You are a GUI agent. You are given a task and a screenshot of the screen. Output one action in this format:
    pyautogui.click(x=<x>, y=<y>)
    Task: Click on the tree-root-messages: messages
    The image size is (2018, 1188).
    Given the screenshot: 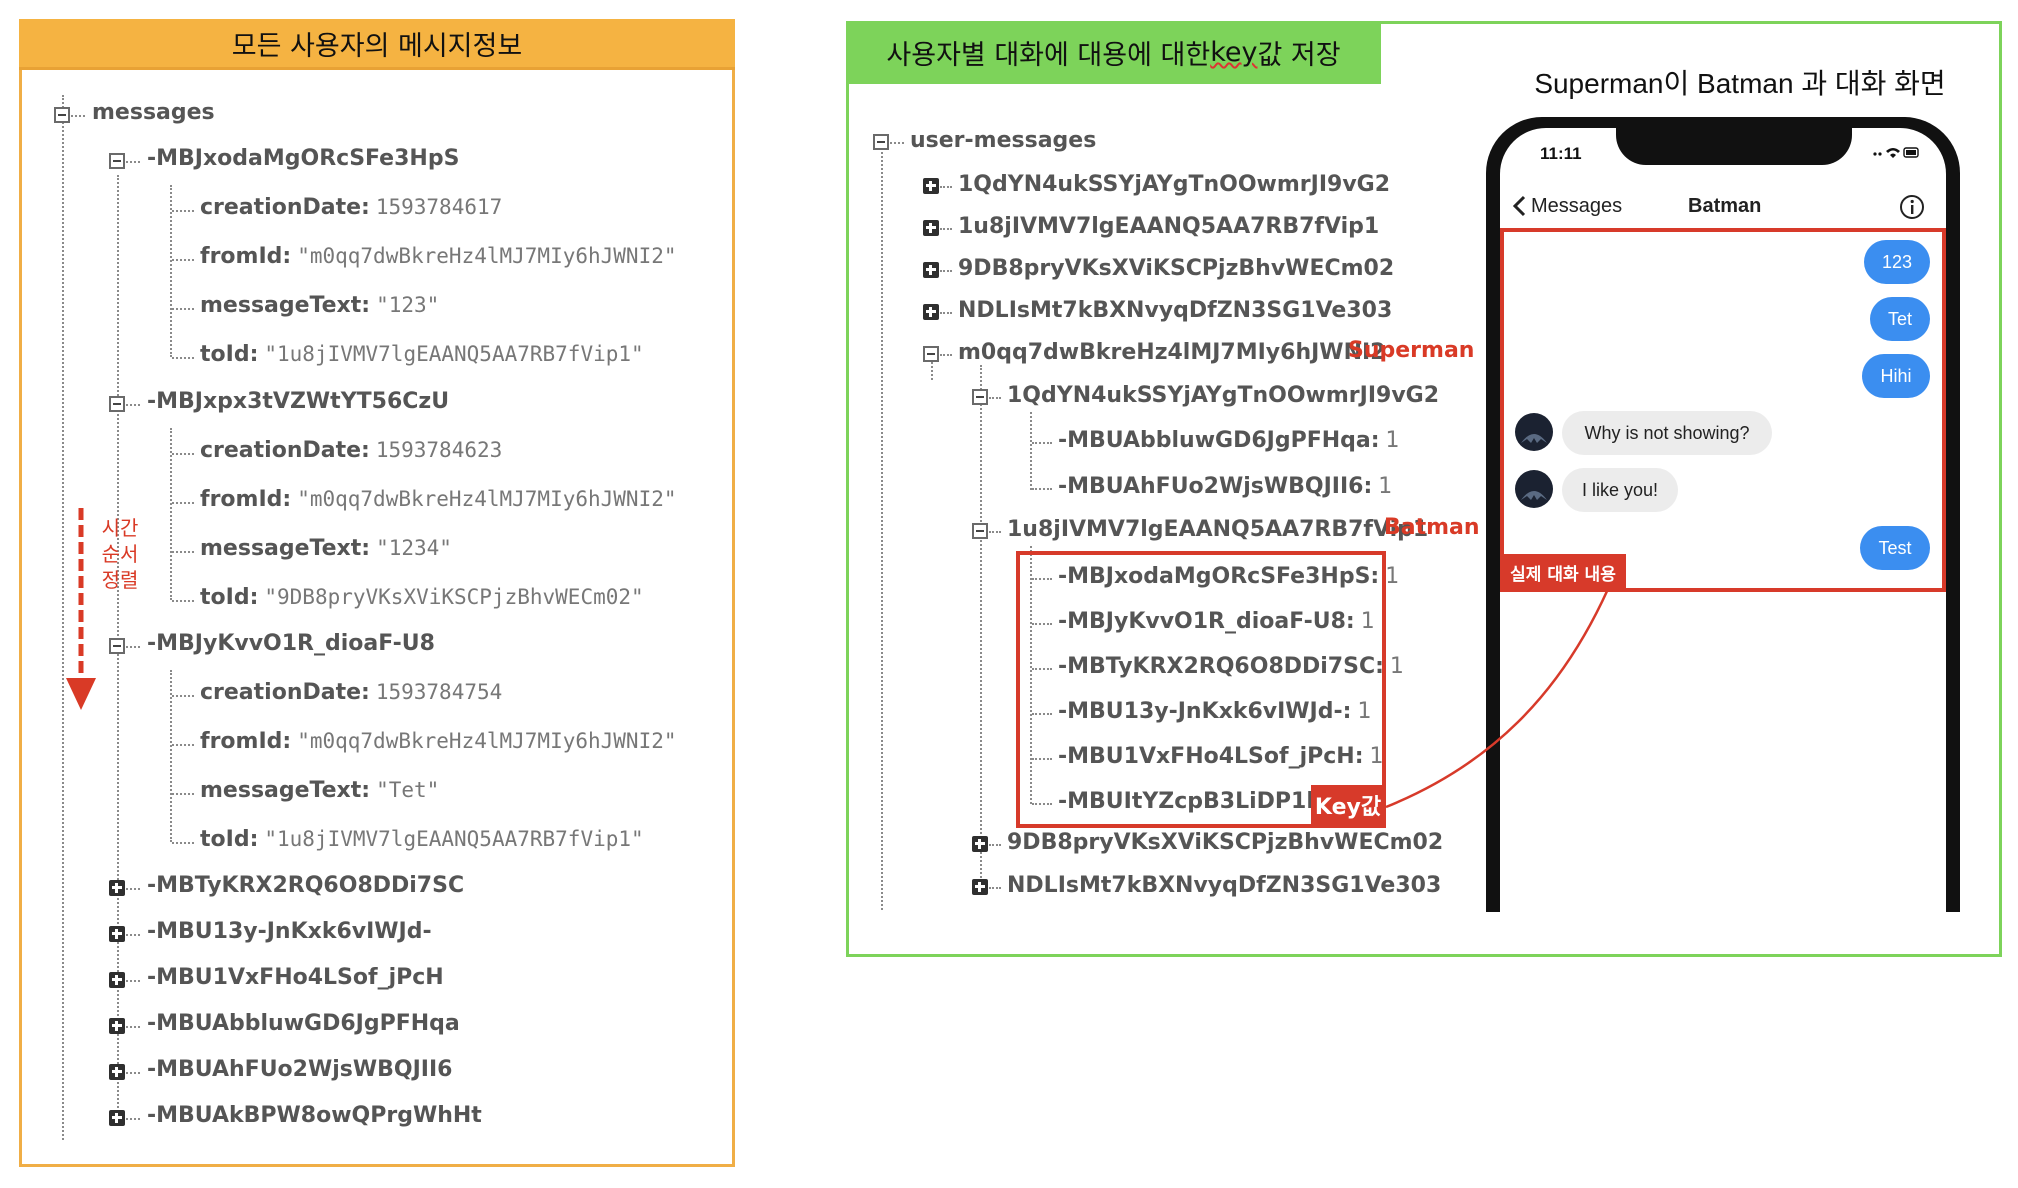 What is the action you would take?
    pyautogui.click(x=153, y=112)
    